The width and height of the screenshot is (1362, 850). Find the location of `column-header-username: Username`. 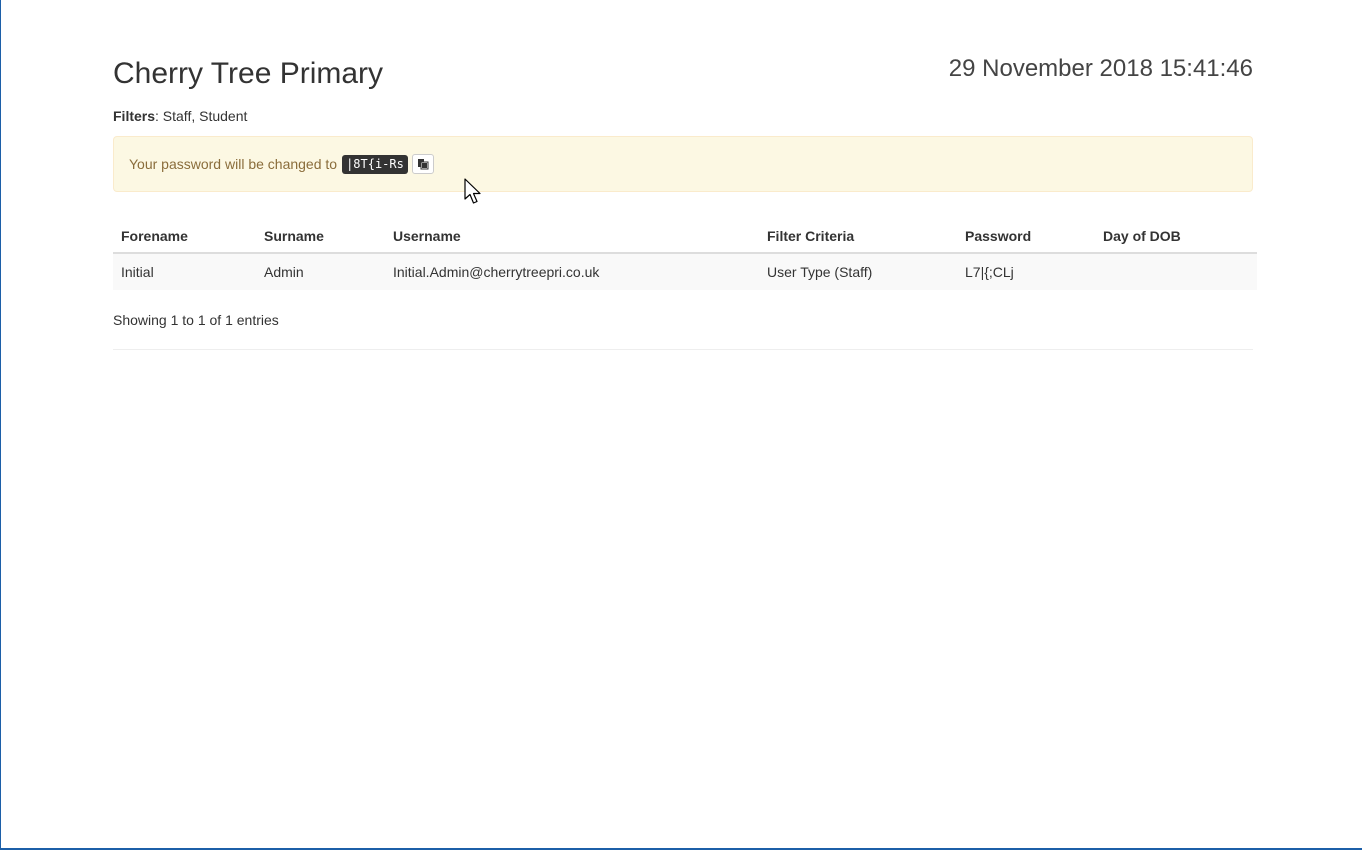

column-header-username: Username is located at coordinates (572, 238).